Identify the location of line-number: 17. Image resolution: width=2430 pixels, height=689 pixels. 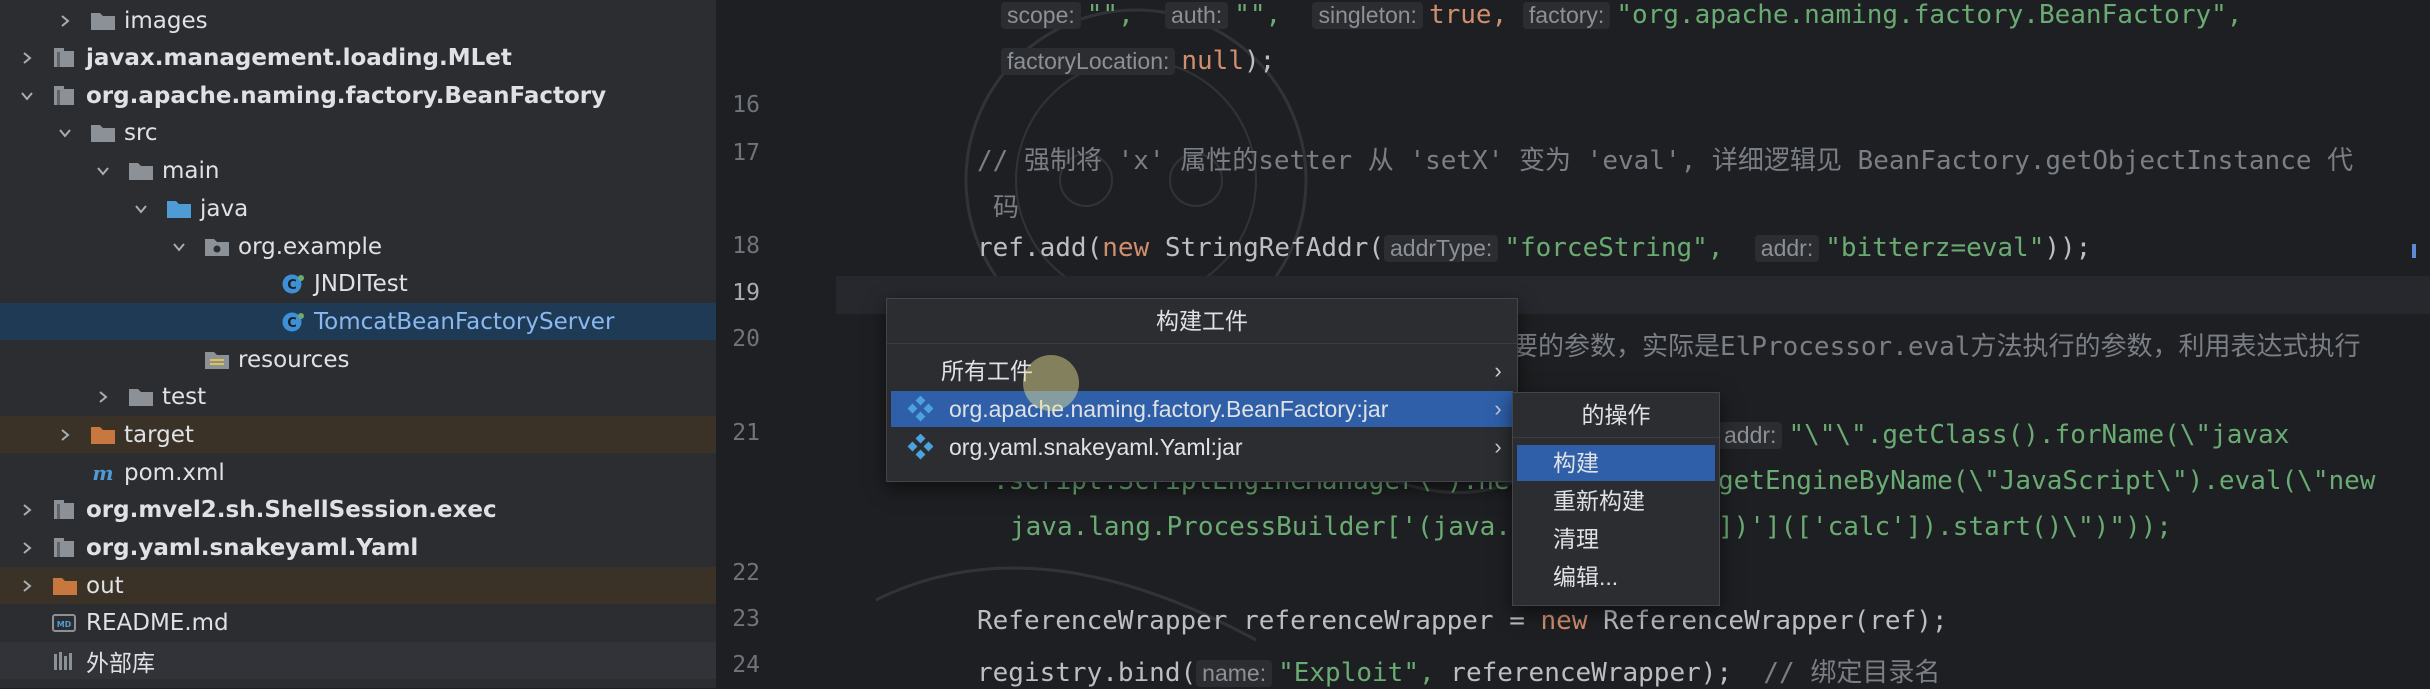
(738, 153).